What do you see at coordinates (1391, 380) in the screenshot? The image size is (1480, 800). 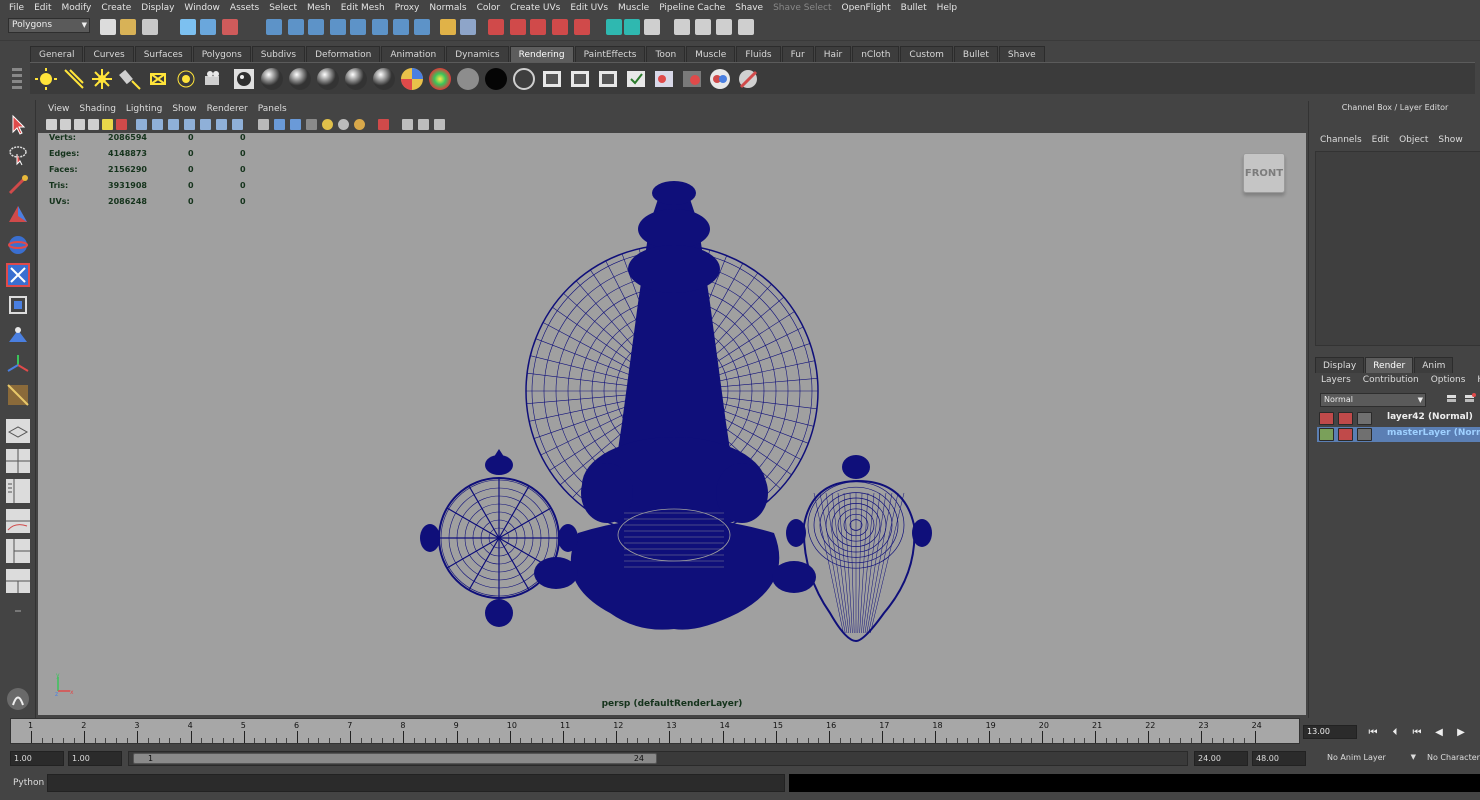 I see `layer-menu-contribution: Contribution` at bounding box center [1391, 380].